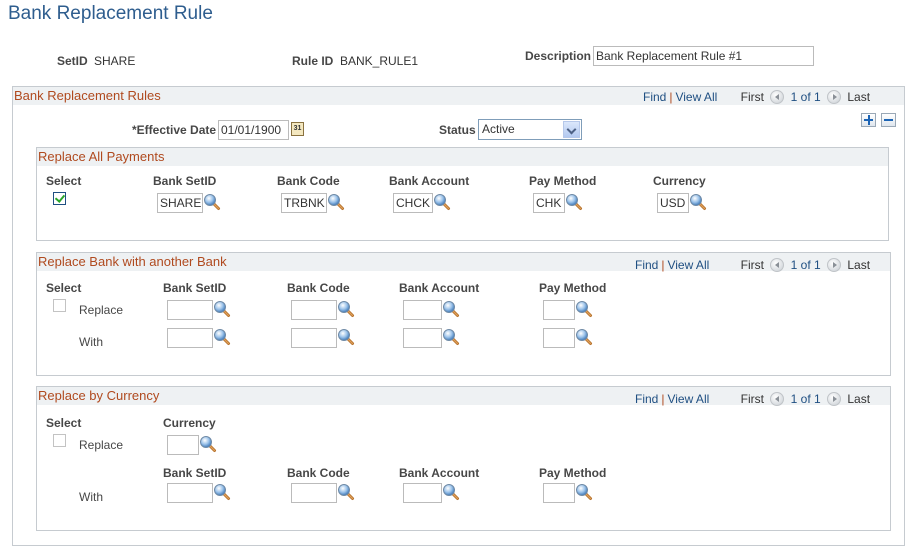 The image size is (913, 546). What do you see at coordinates (304, 203) in the screenshot?
I see `replace-all-bank-code-input: TRBNK` at bounding box center [304, 203].